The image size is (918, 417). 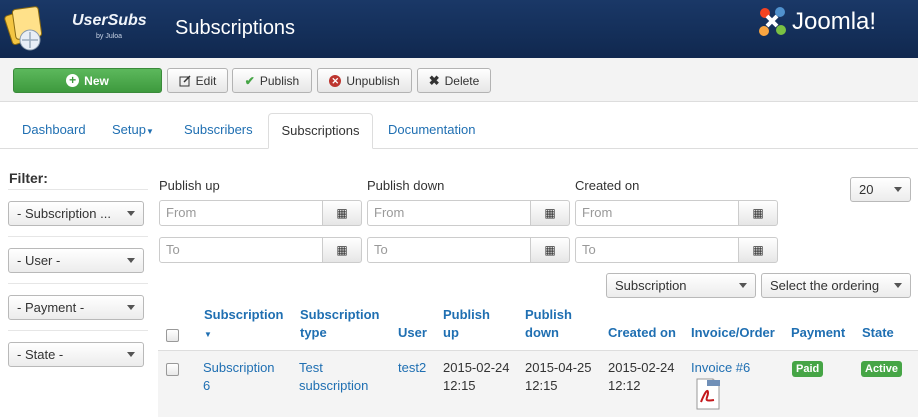 What do you see at coordinates (558, 367) in the screenshot?
I see `publish-down-date: 2015-04-25` at bounding box center [558, 367].